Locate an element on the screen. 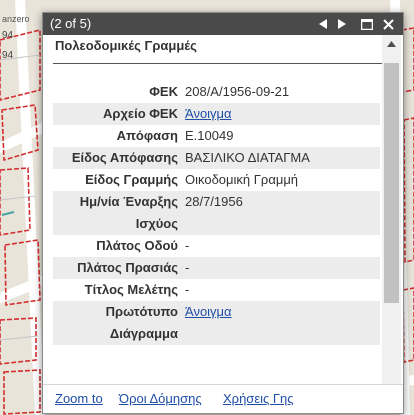  xriseis-gis-link: Χρήσεις Γης is located at coordinates (258, 398).